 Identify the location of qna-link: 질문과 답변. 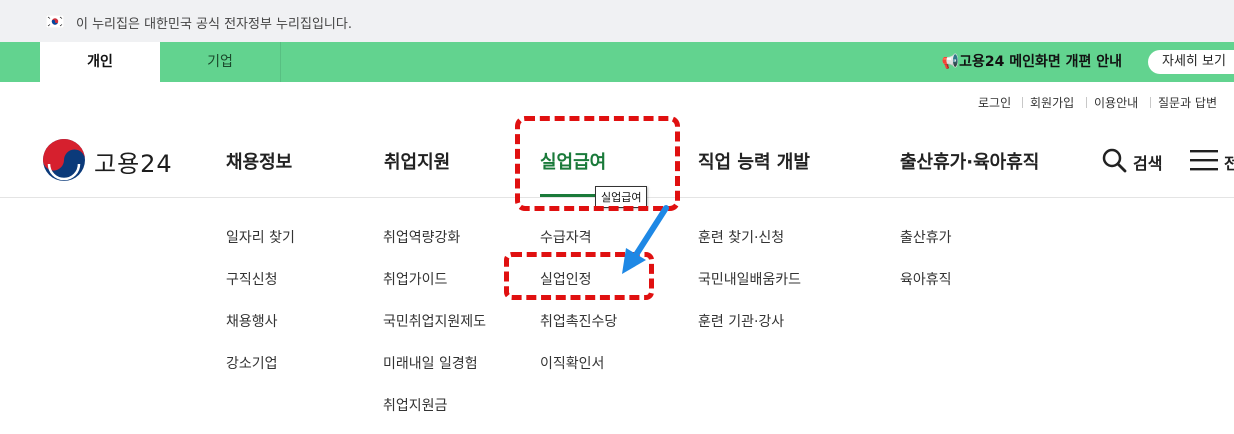
(1187, 102).